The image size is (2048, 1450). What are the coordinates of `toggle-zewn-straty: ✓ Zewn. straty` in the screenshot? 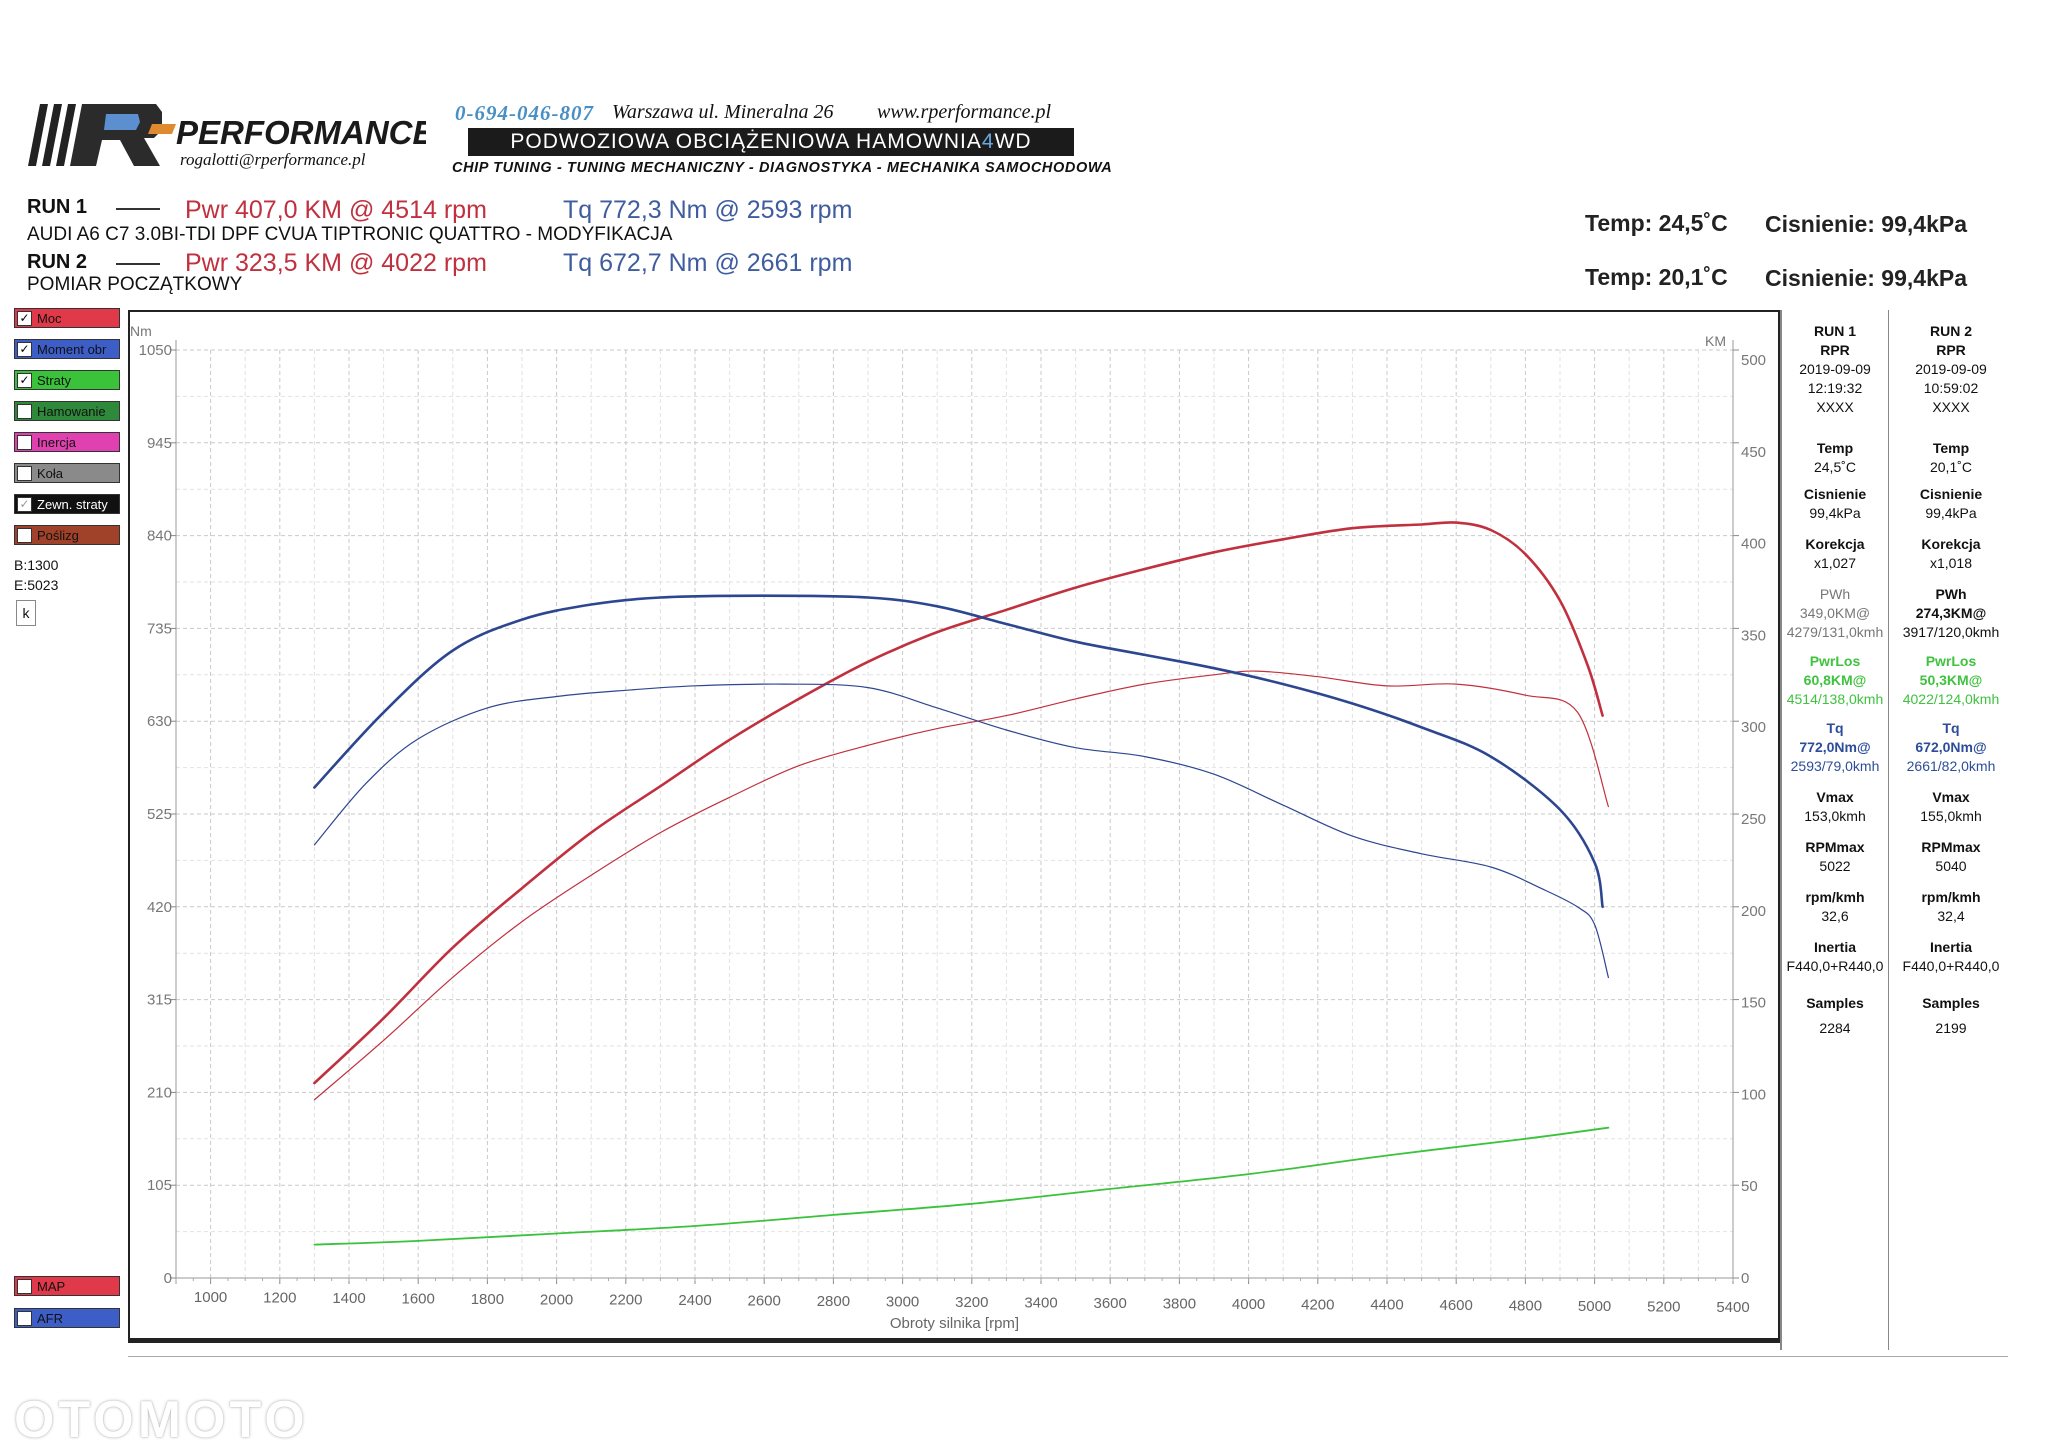 It's located at (67, 504).